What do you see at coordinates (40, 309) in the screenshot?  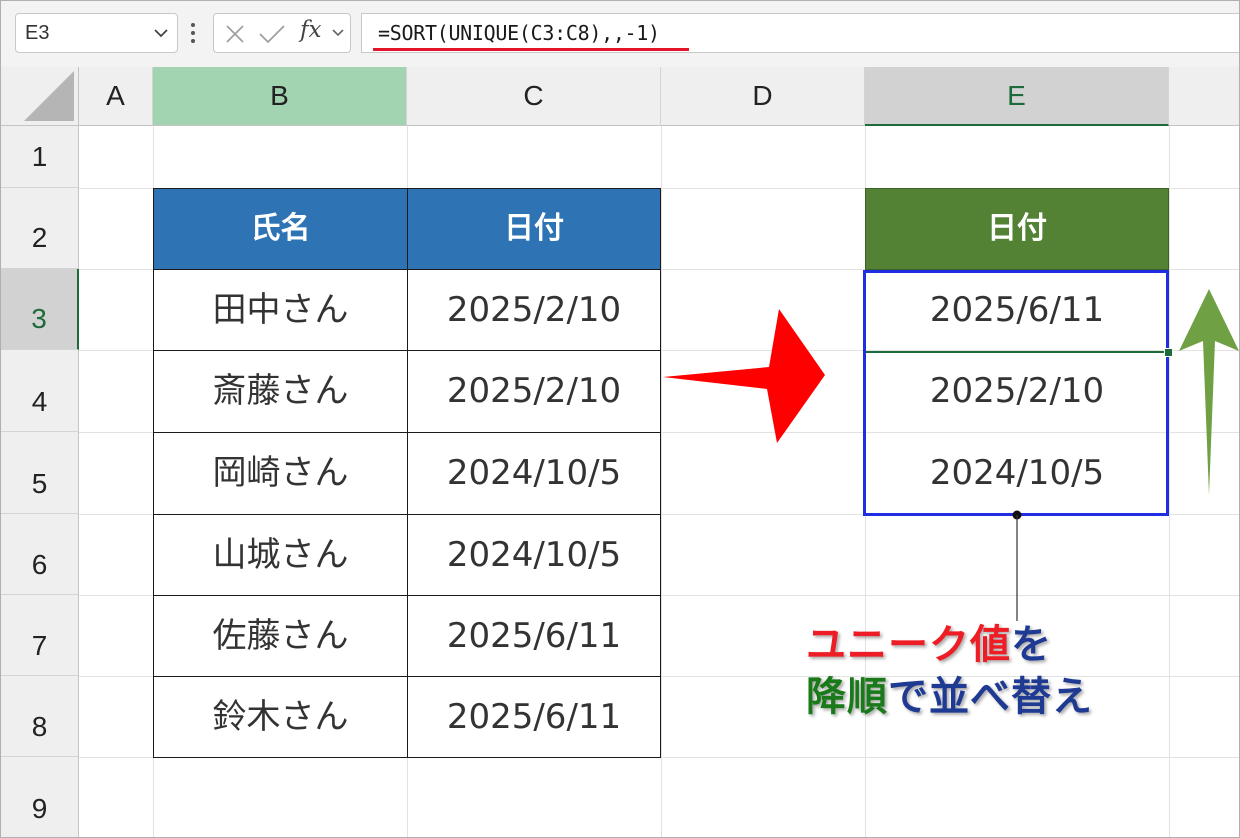 I see `row-header-3: 3` at bounding box center [40, 309].